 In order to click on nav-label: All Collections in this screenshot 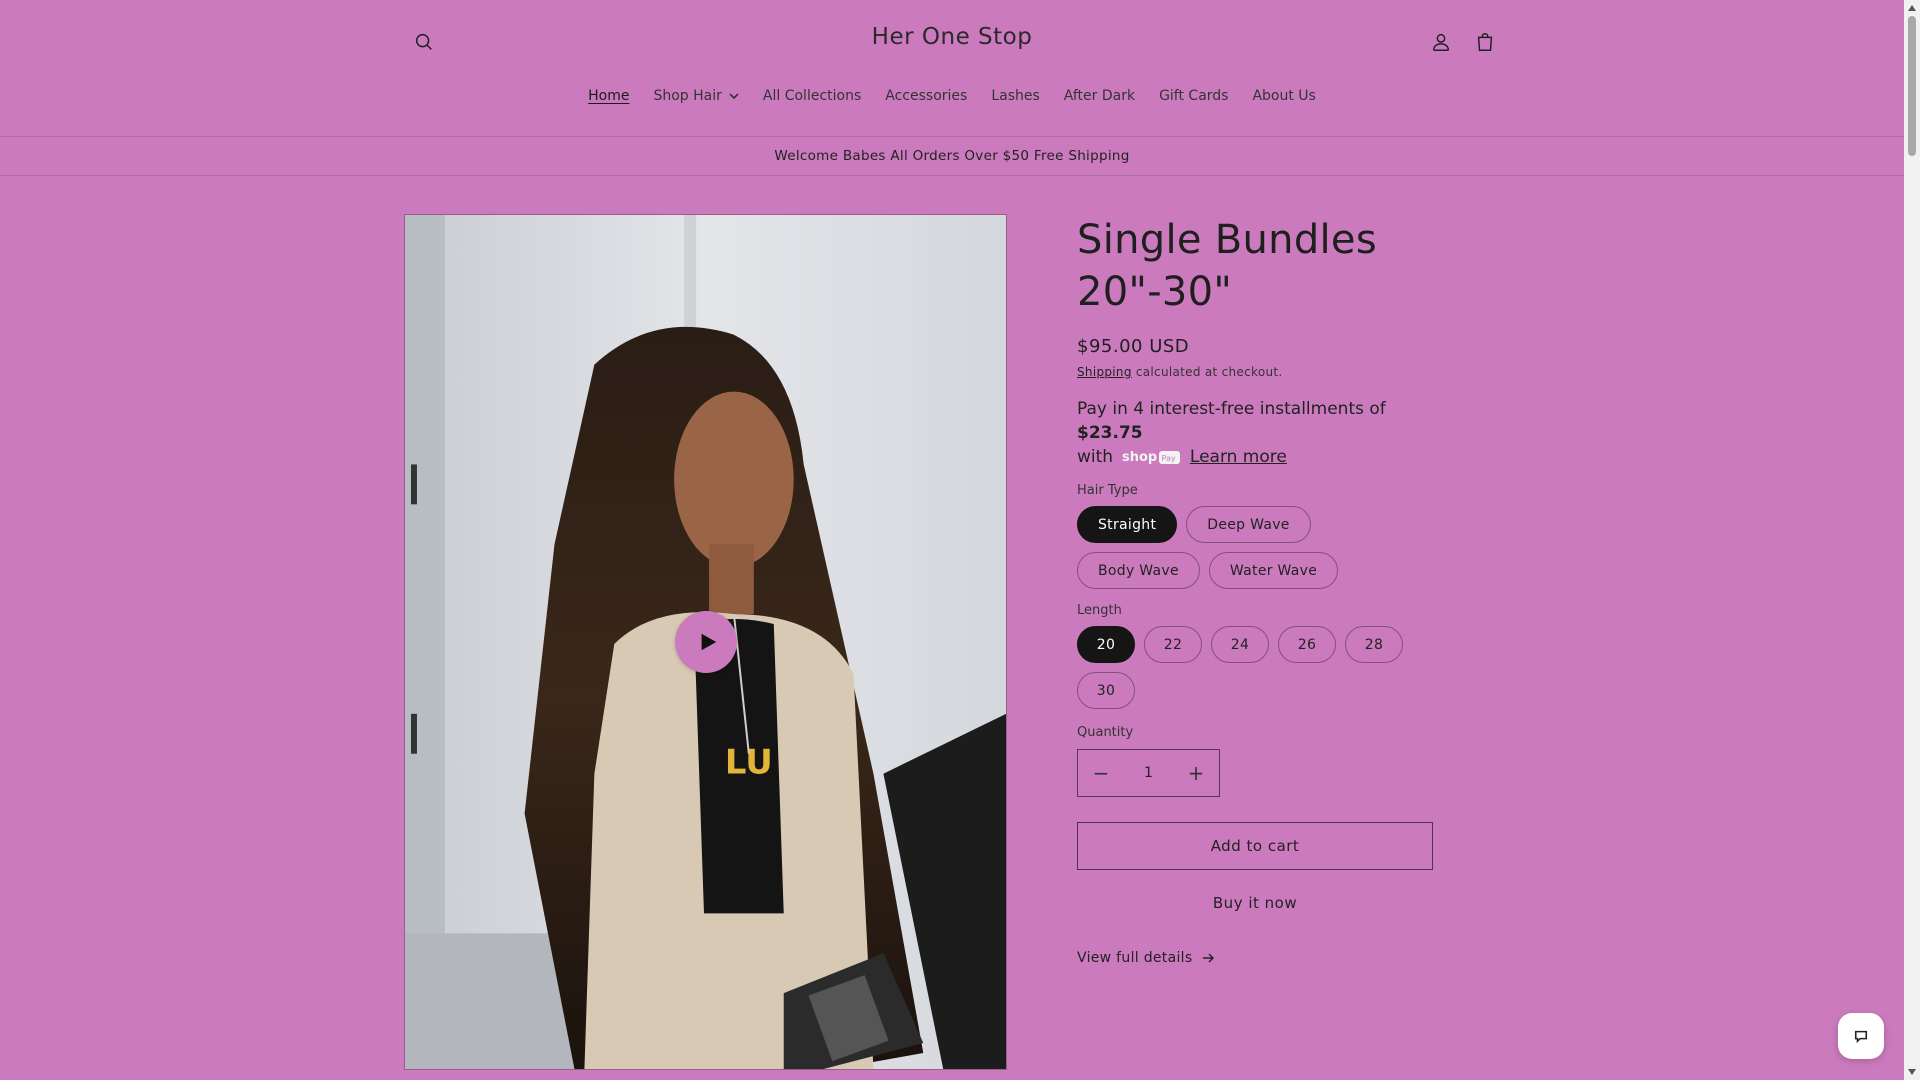, I will do `click(812, 96)`.